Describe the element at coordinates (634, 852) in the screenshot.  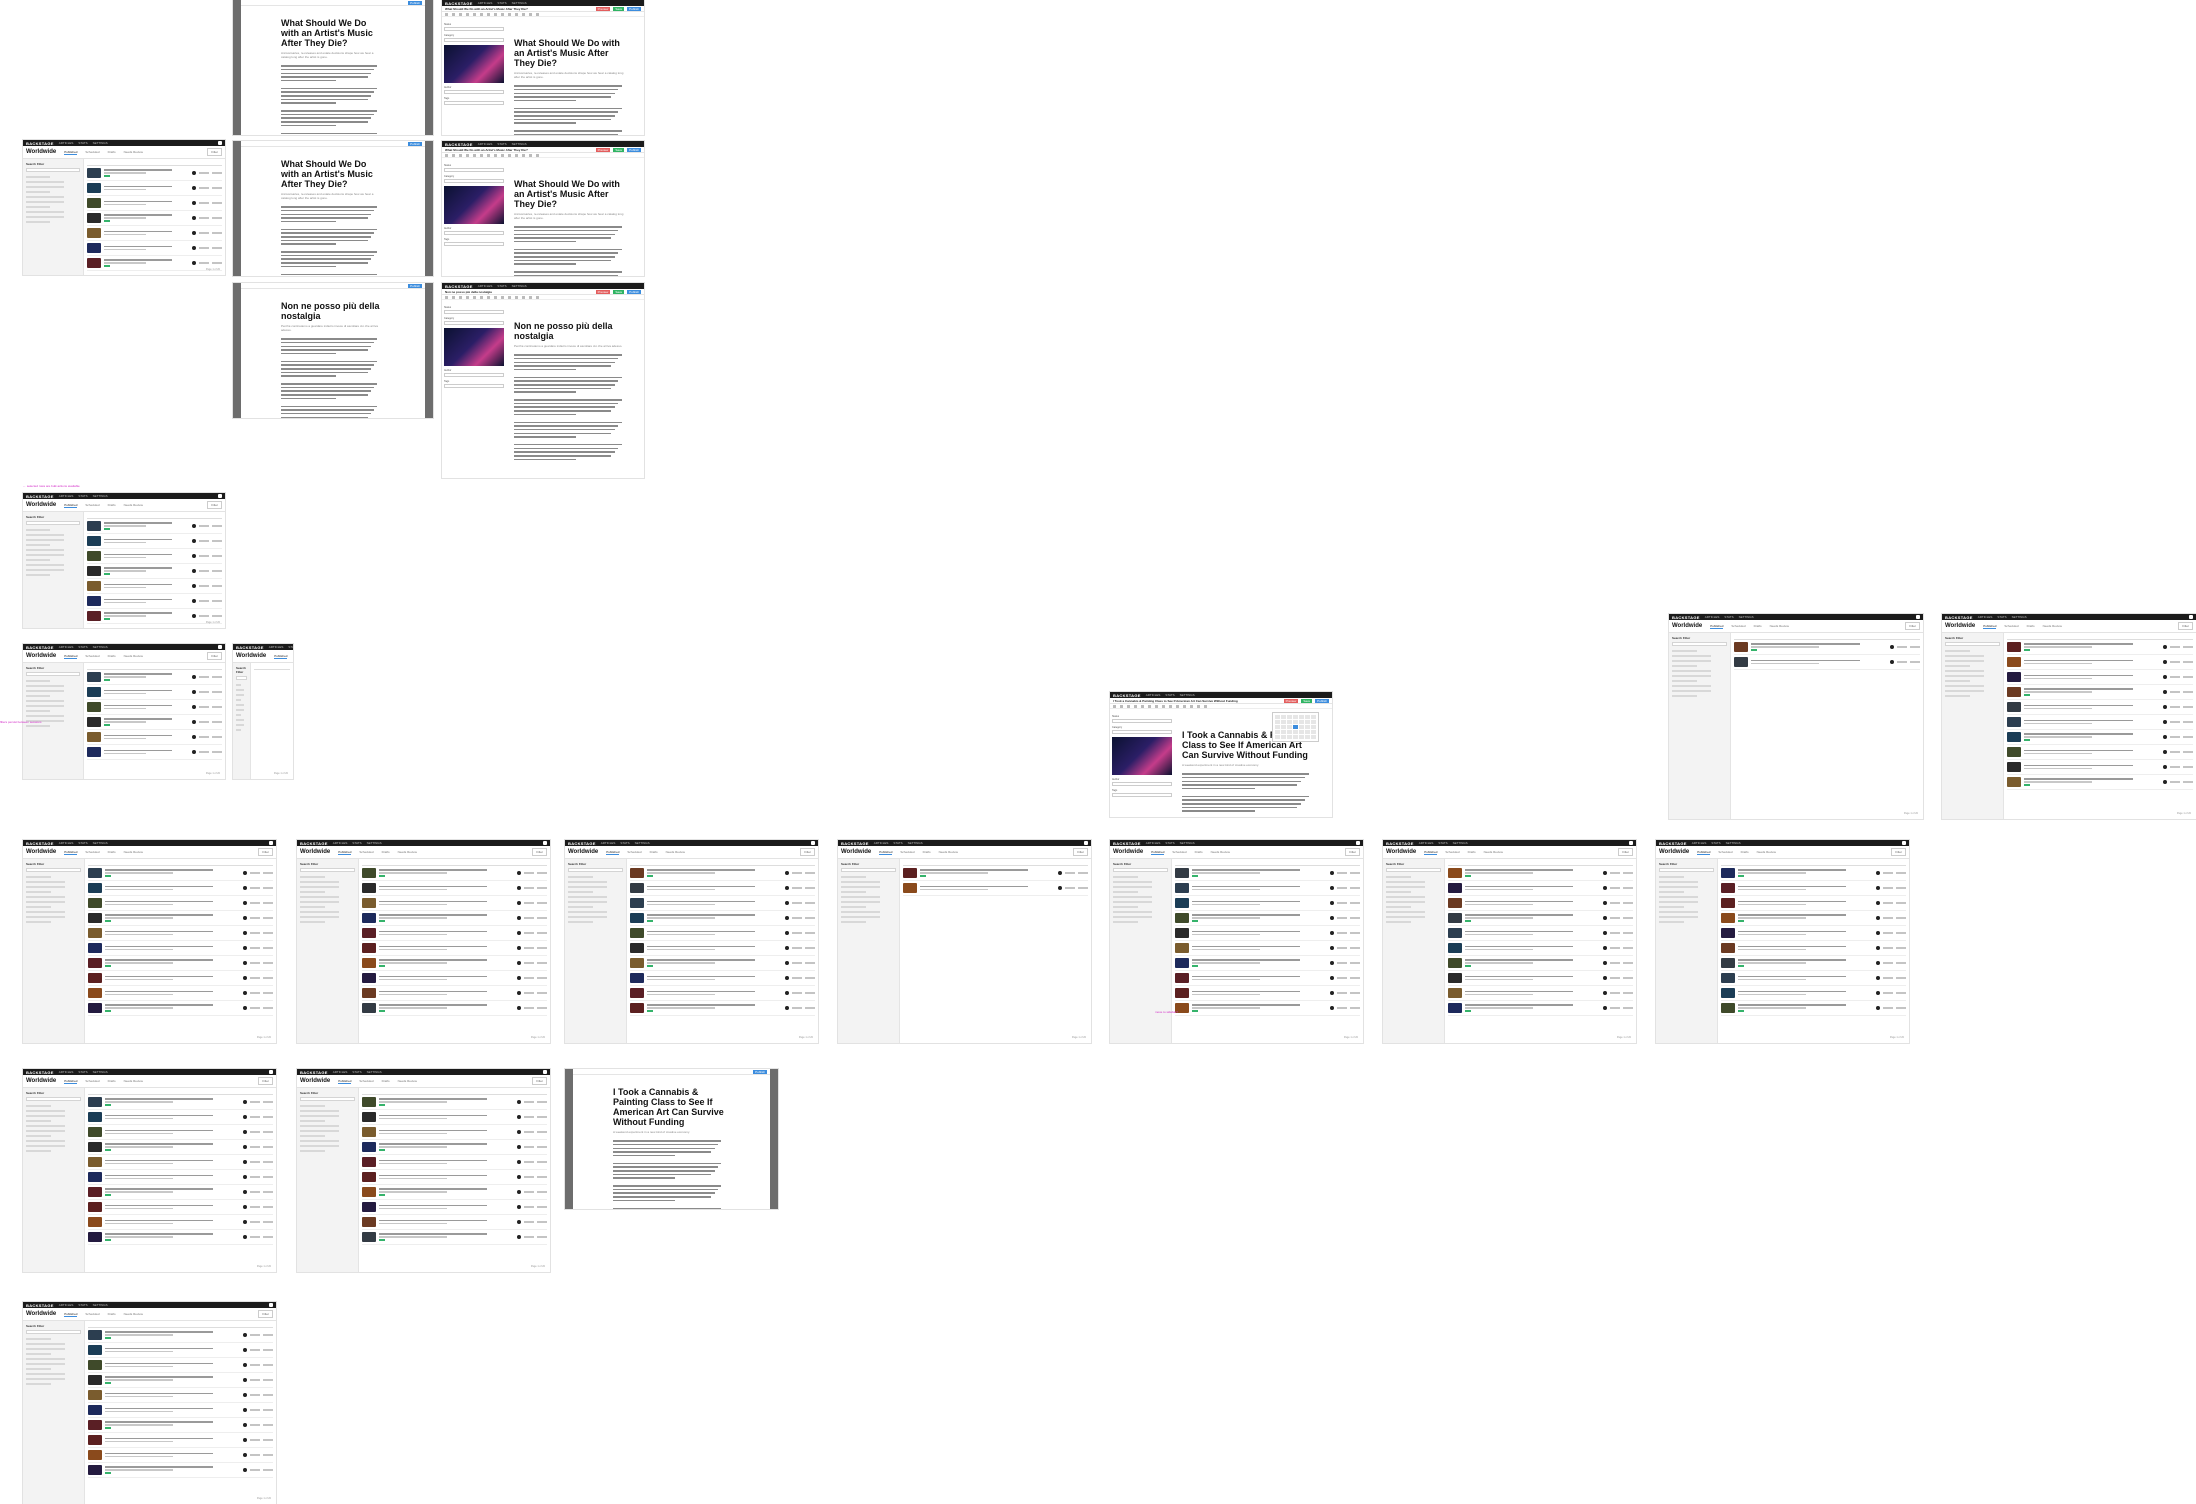
I see `tab-1: Scheduled` at that location.